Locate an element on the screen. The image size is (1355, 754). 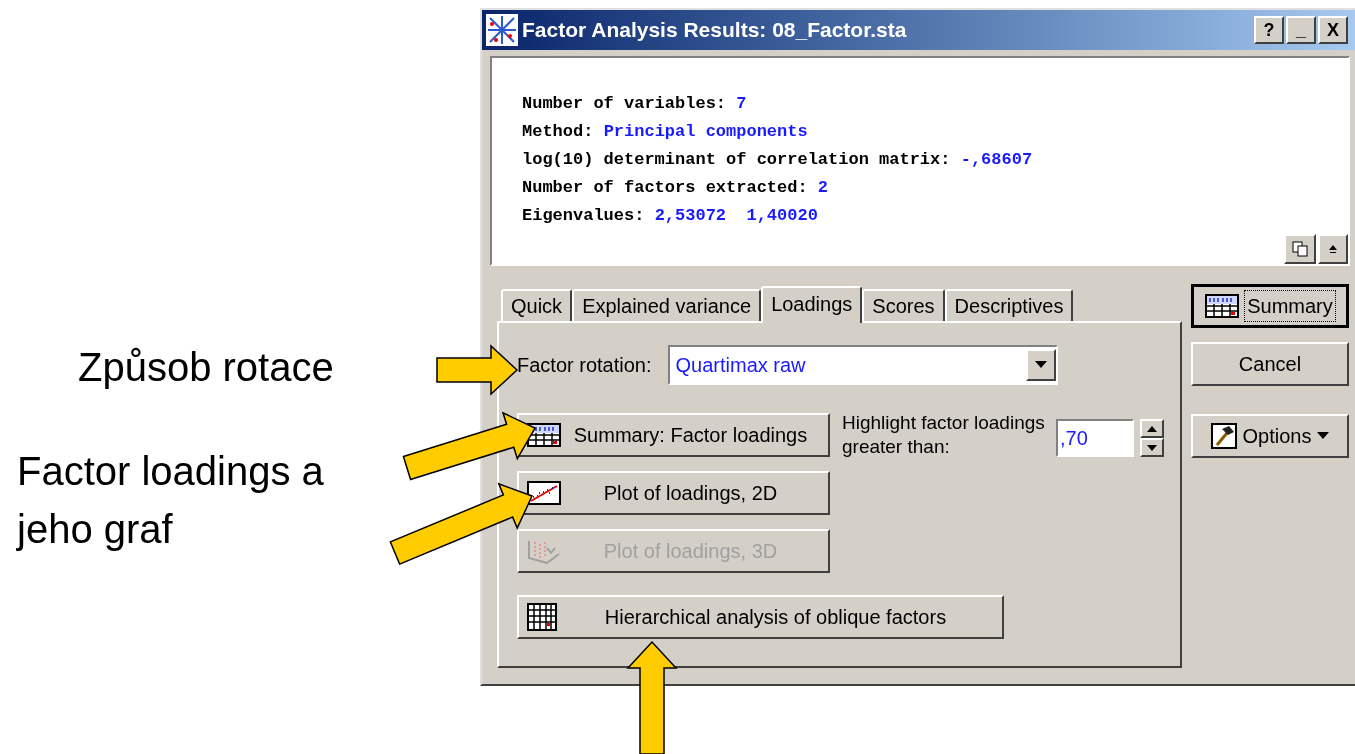
side-button: Options is located at coordinates (1270, 436).